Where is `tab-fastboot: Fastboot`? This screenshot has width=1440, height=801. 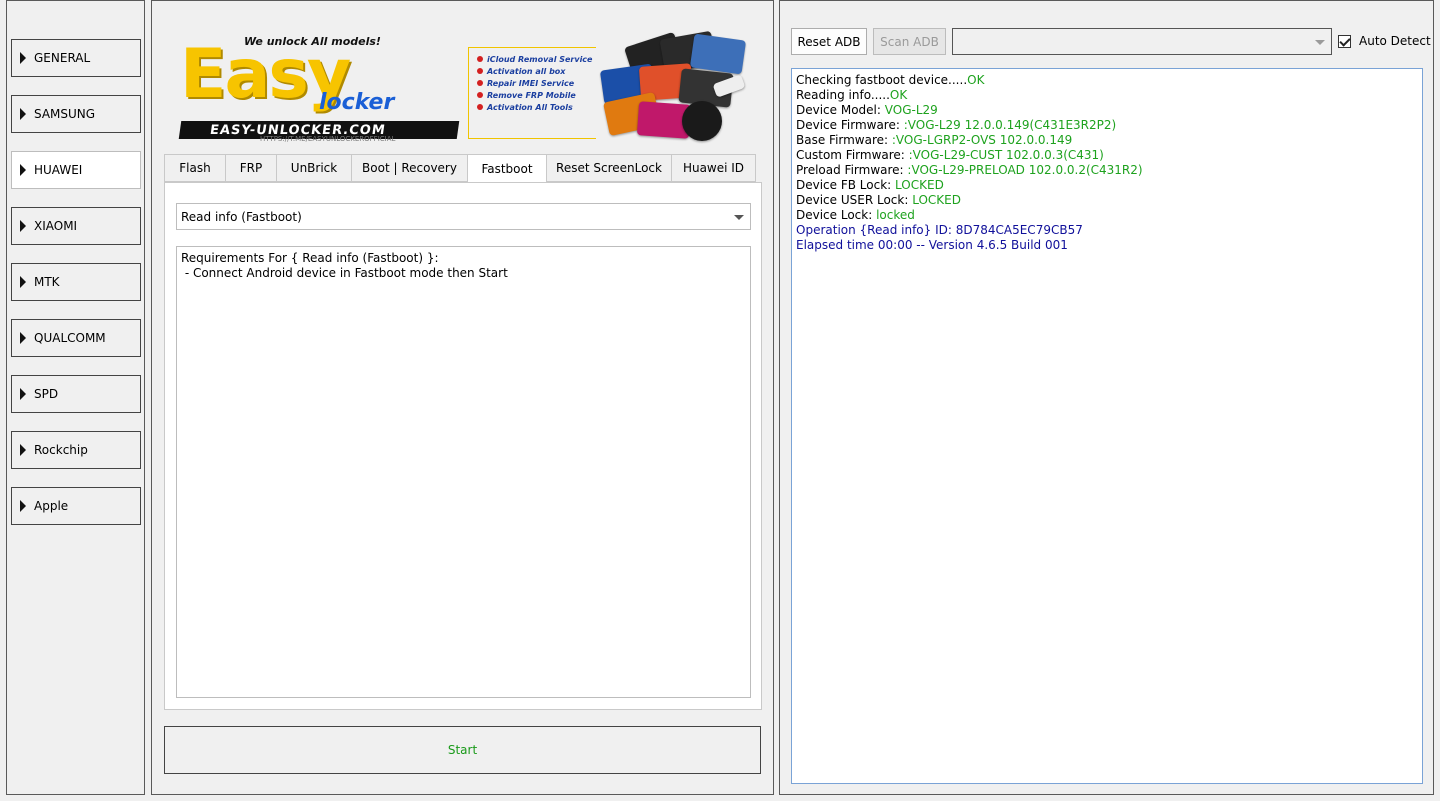
tab-fastboot: Fastboot is located at coordinates (506, 168).